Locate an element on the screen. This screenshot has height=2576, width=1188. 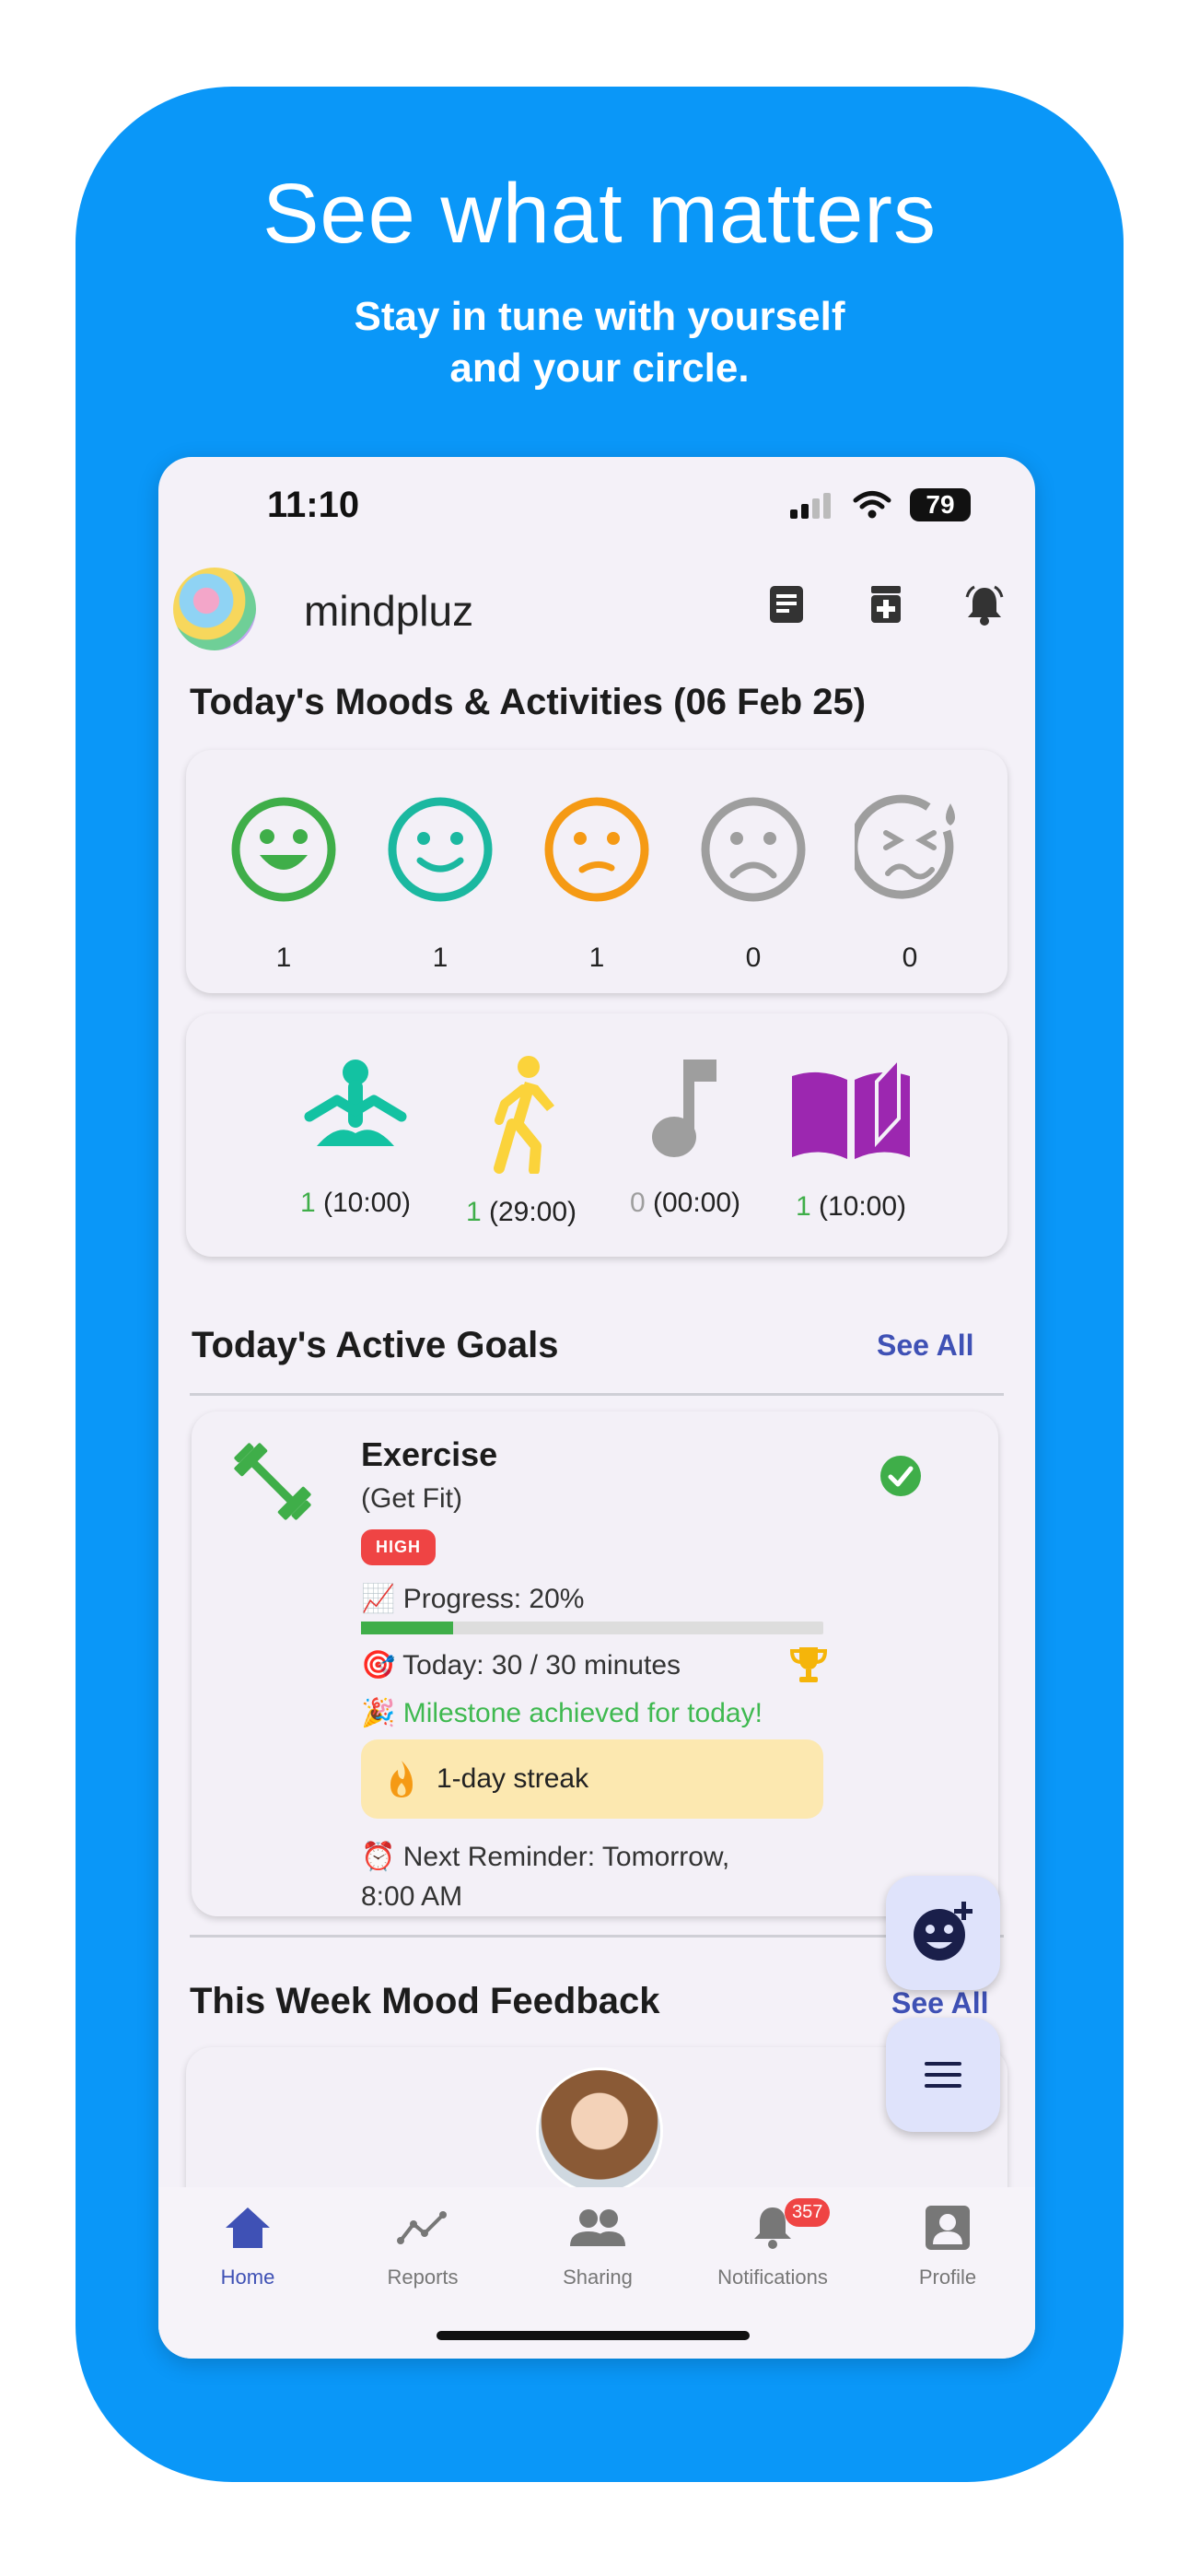
activity-count: 0 is located at coordinates (637, 1203).